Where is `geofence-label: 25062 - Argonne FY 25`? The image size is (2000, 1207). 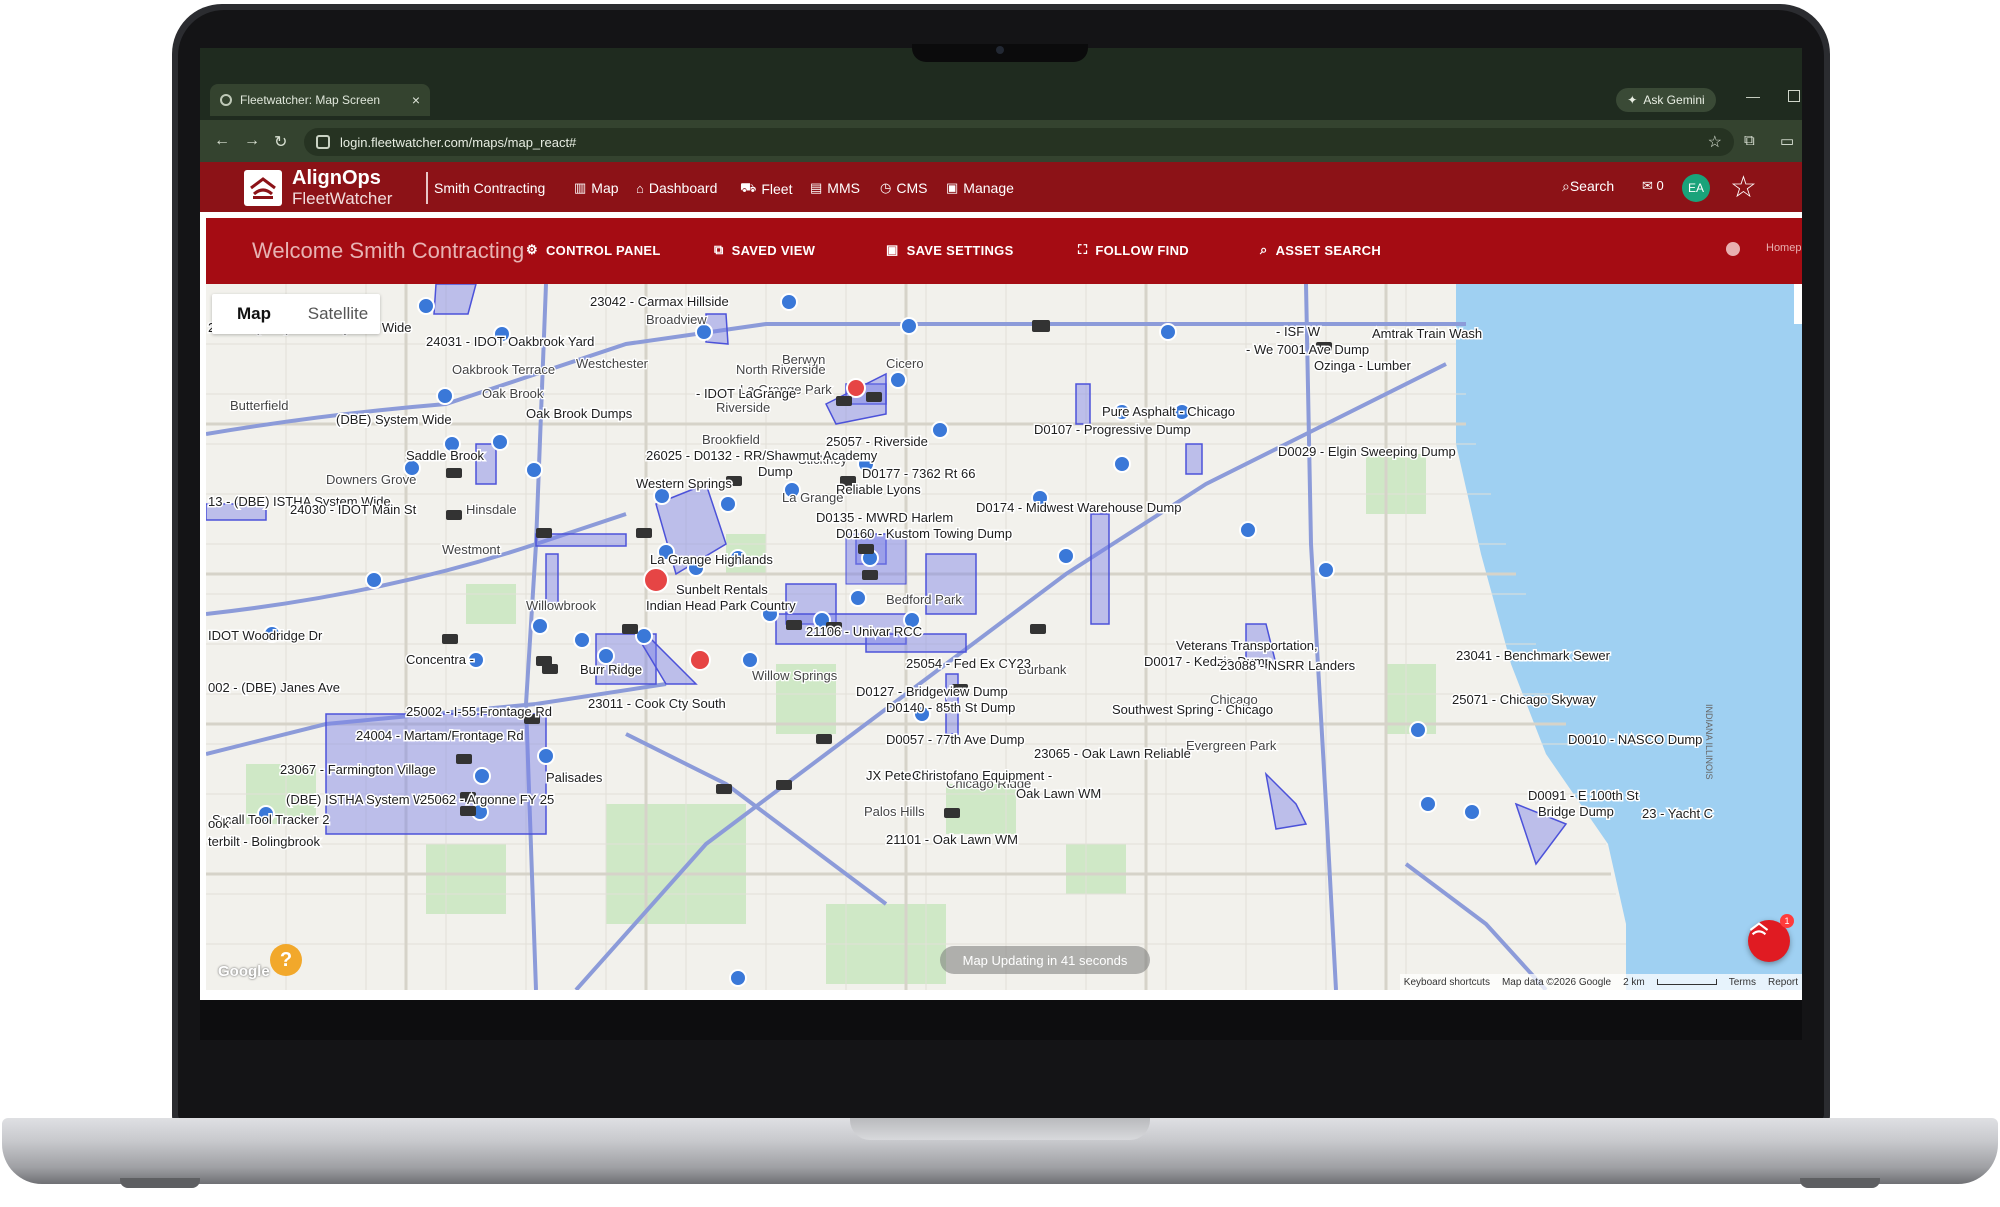
geofence-label: 25062 - Argonne FY 25 is located at coordinates (487, 800).